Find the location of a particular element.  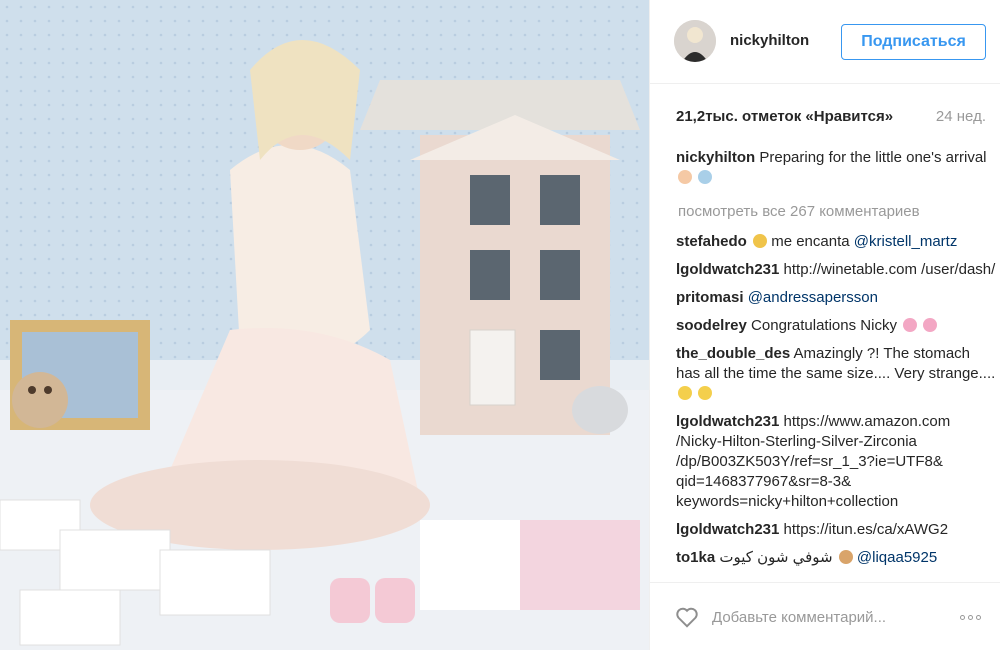

confused-emoji-icon is located at coordinates (685, 393).